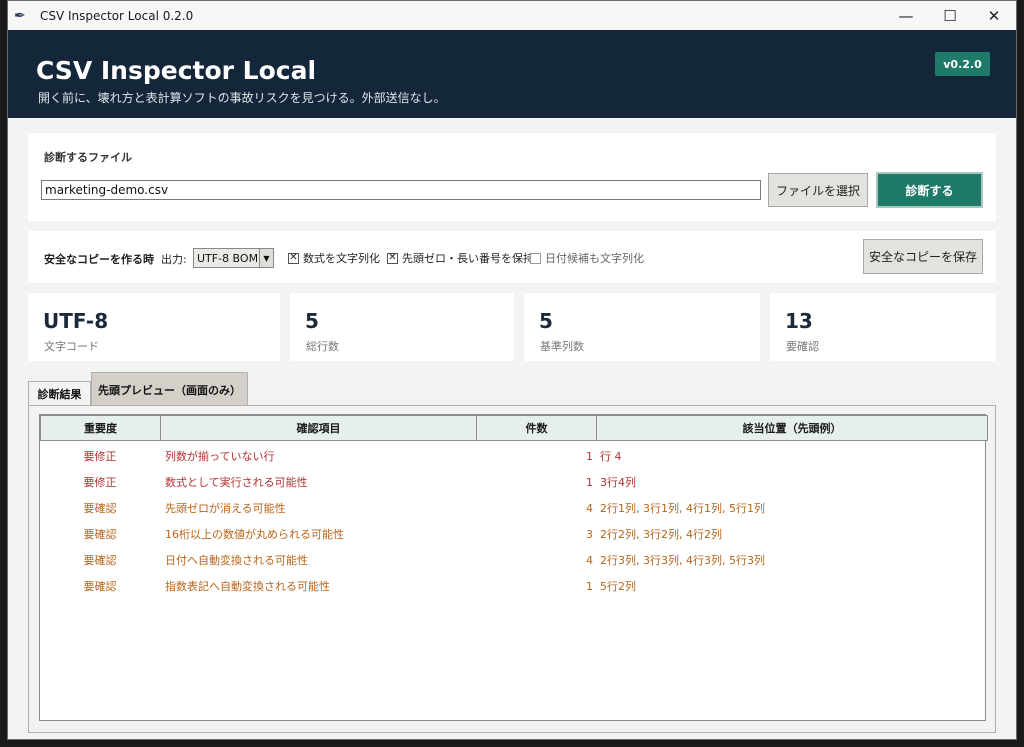  What do you see at coordinates (512, 462) in the screenshot?
I see `table-row: 要修正 列数が揃っていない行 1 行 4` at bounding box center [512, 462].